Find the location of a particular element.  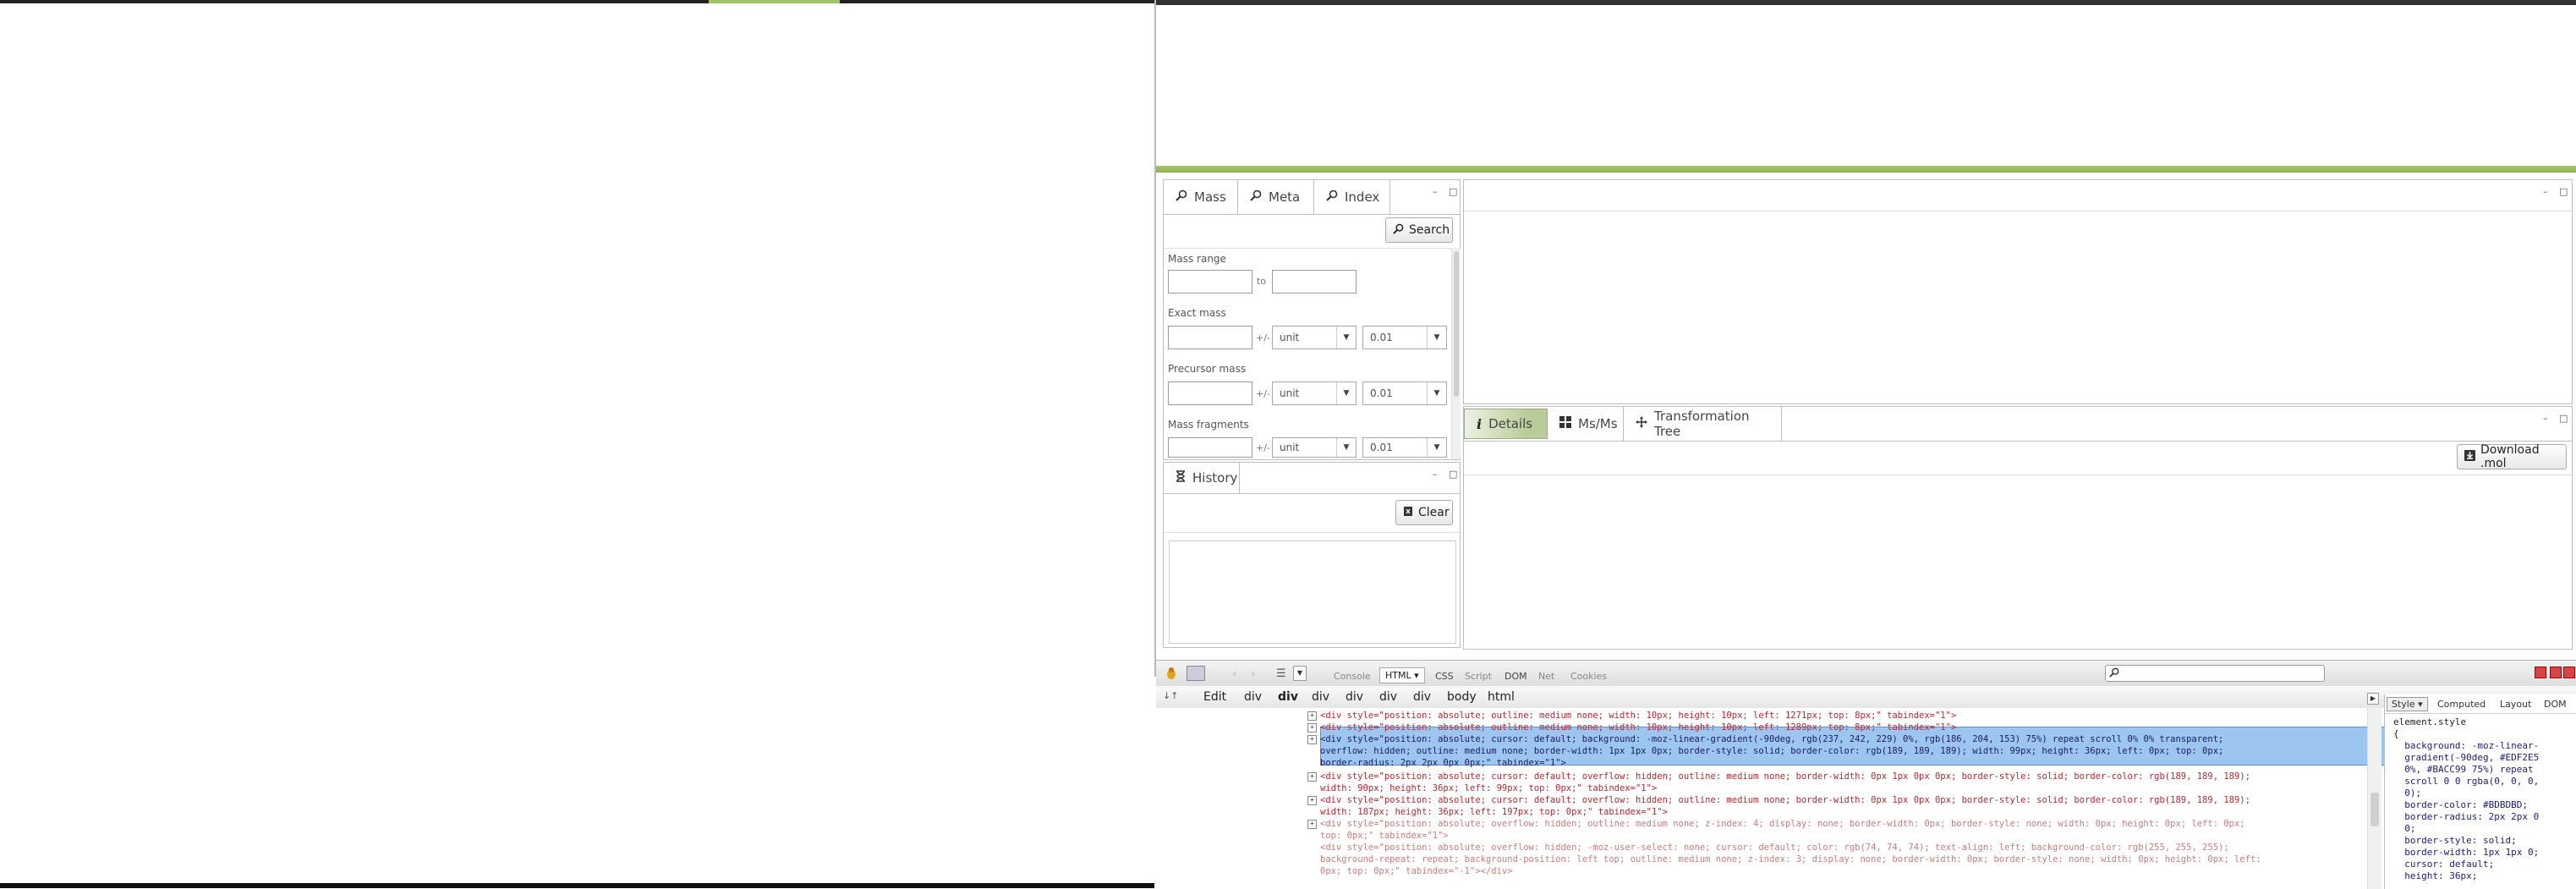

devtools-tab-script: Script is located at coordinates (1478, 677).